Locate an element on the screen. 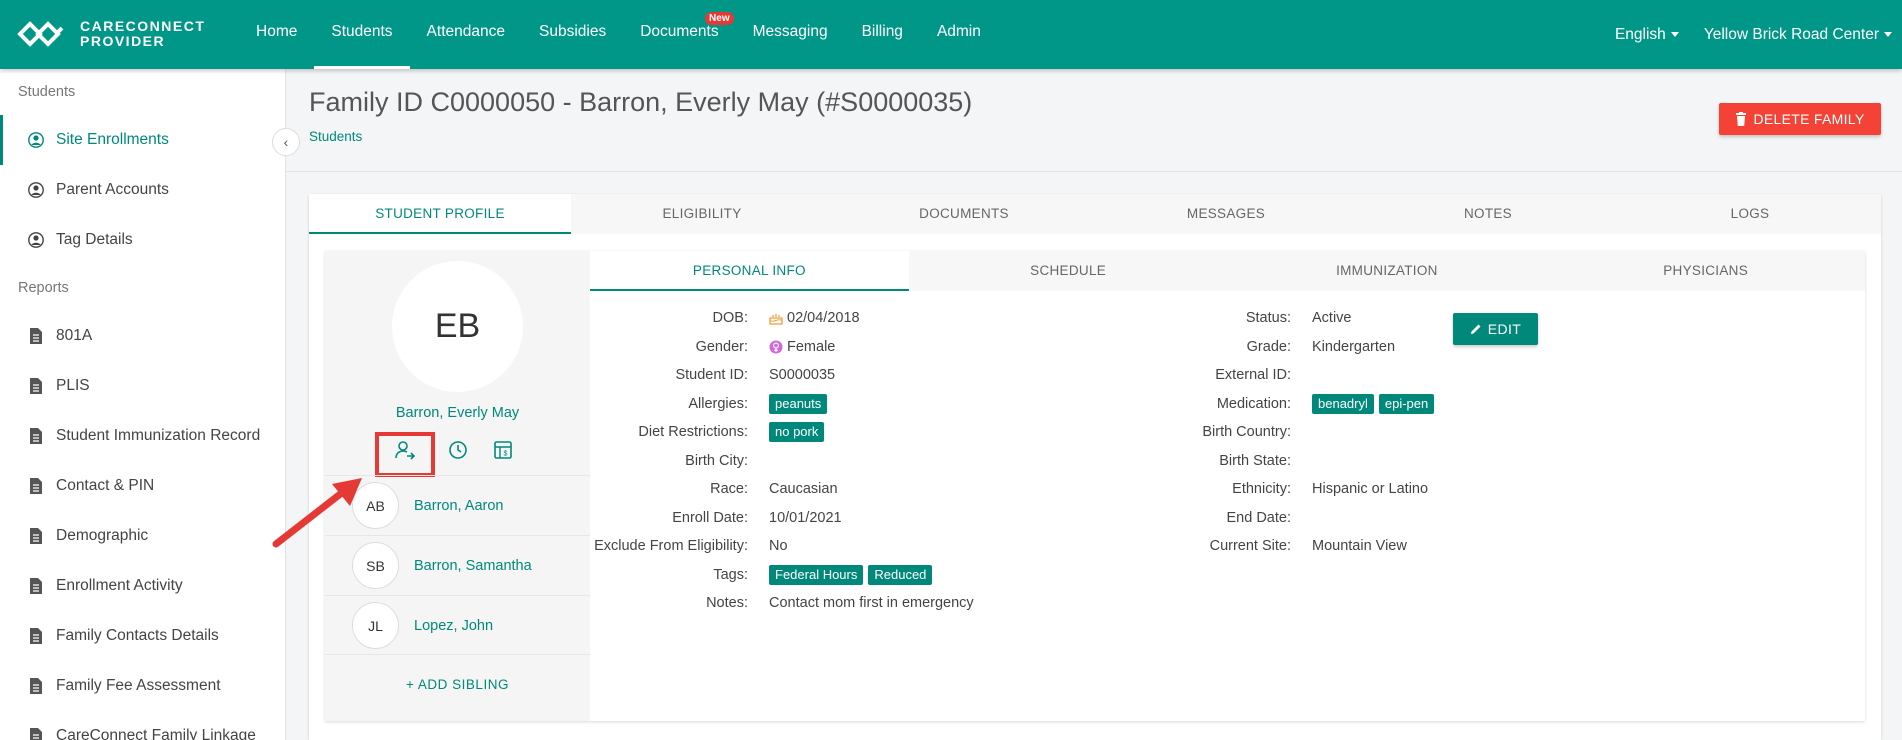 This screenshot has height=740, width=1902. sidebar-item: Parent Accounts is located at coordinates (142, 190).